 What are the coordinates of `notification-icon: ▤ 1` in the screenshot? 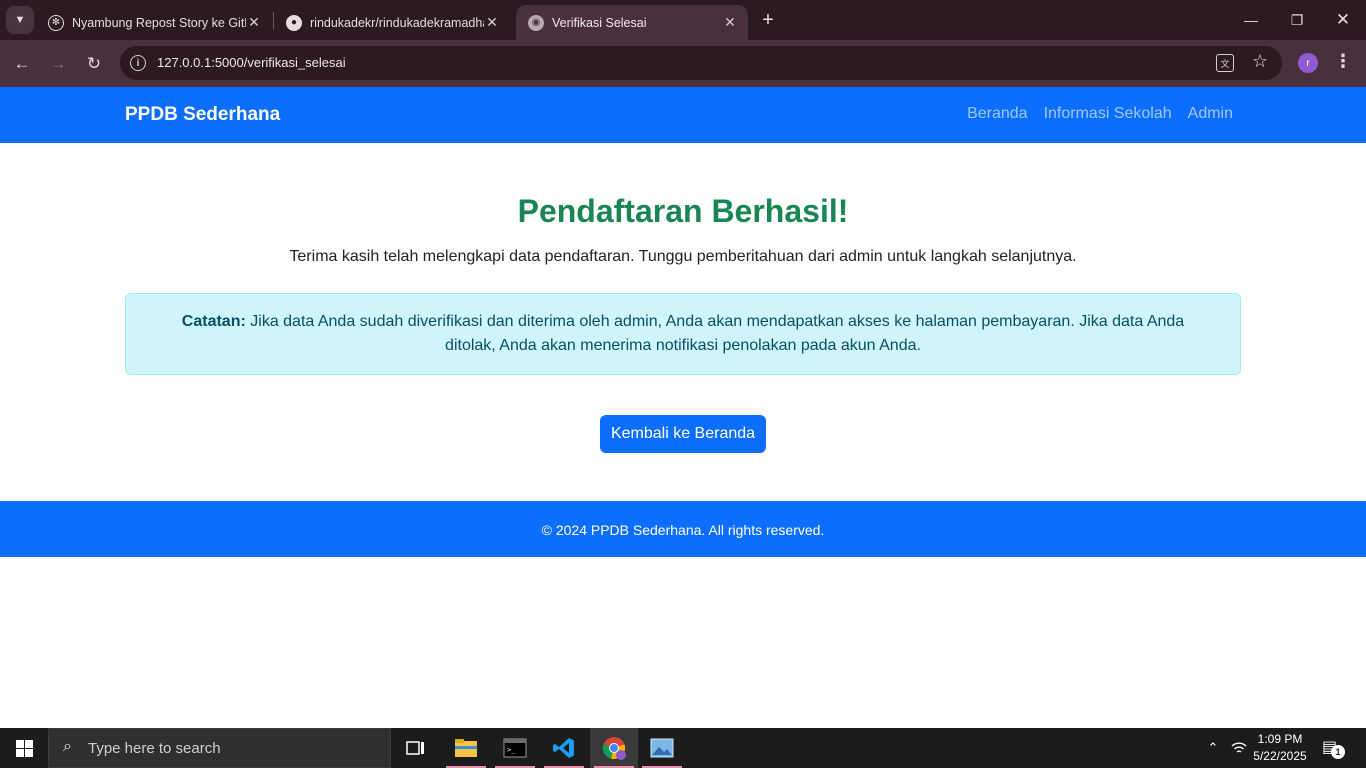 It's located at (1333, 748).